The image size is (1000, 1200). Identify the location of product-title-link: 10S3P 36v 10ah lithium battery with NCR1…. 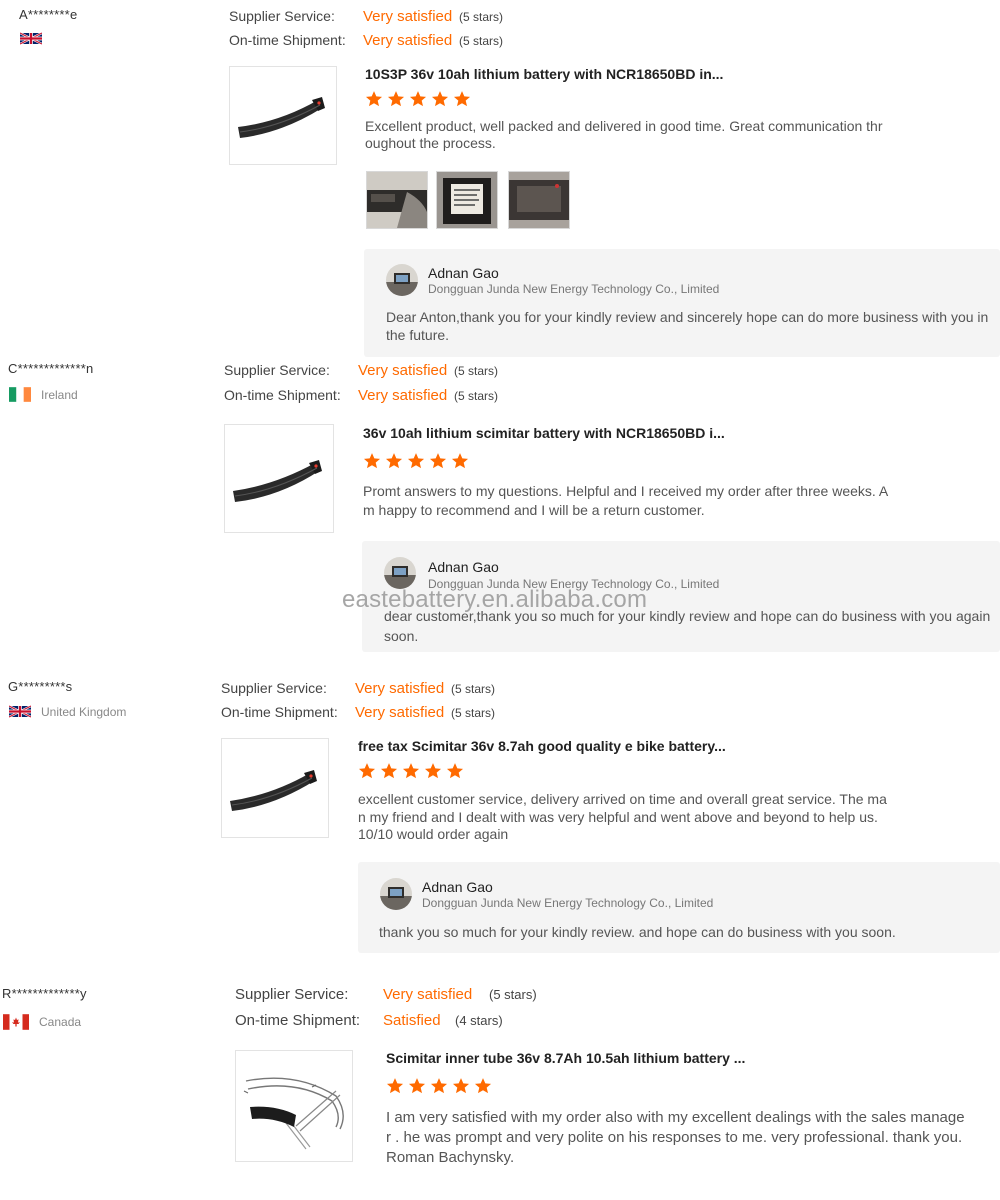
(544, 74).